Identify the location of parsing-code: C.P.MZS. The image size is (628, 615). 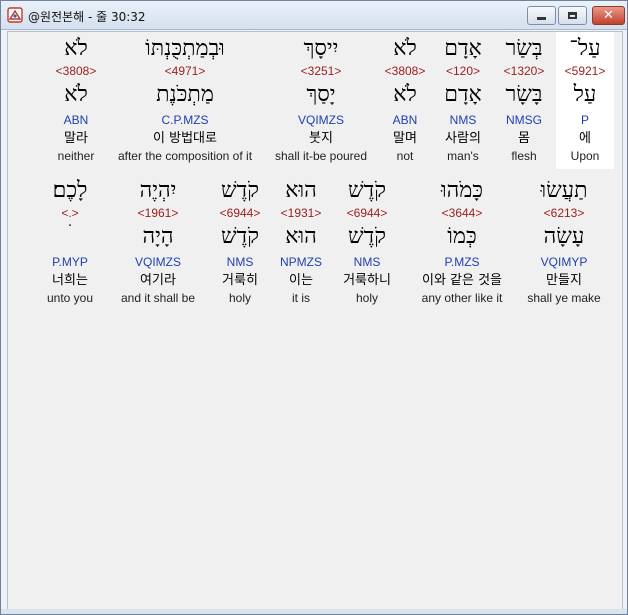
(185, 120).